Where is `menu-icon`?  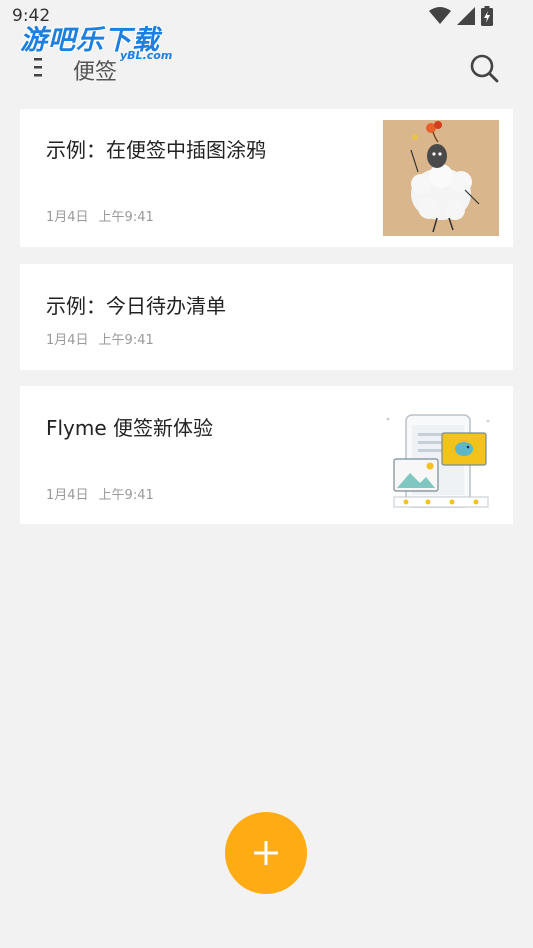
menu-icon is located at coordinates (38, 67).